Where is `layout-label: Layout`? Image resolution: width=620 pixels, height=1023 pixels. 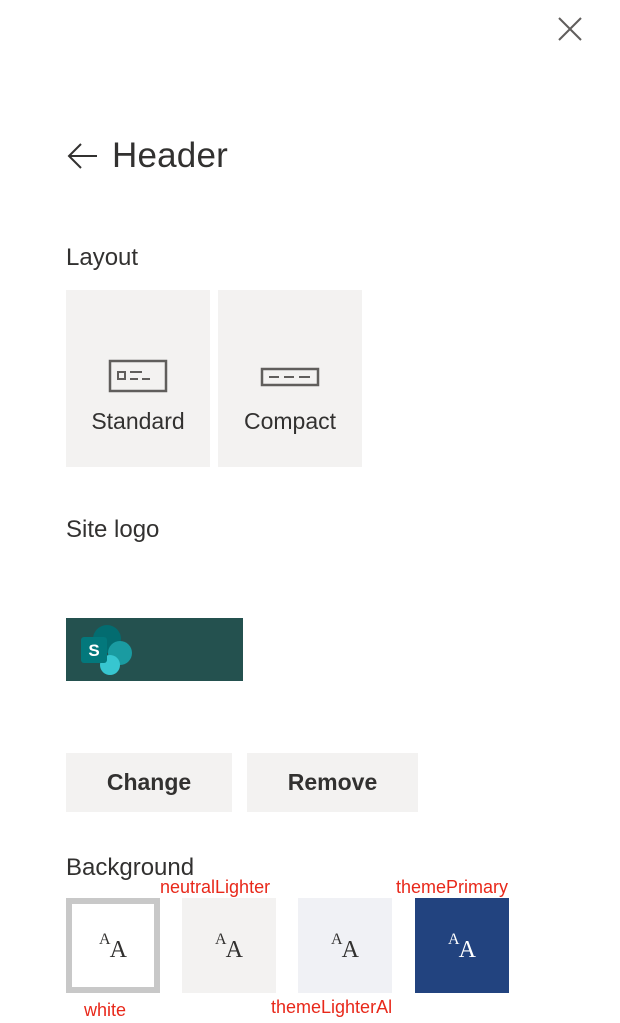 layout-label: Layout is located at coordinates (102, 257).